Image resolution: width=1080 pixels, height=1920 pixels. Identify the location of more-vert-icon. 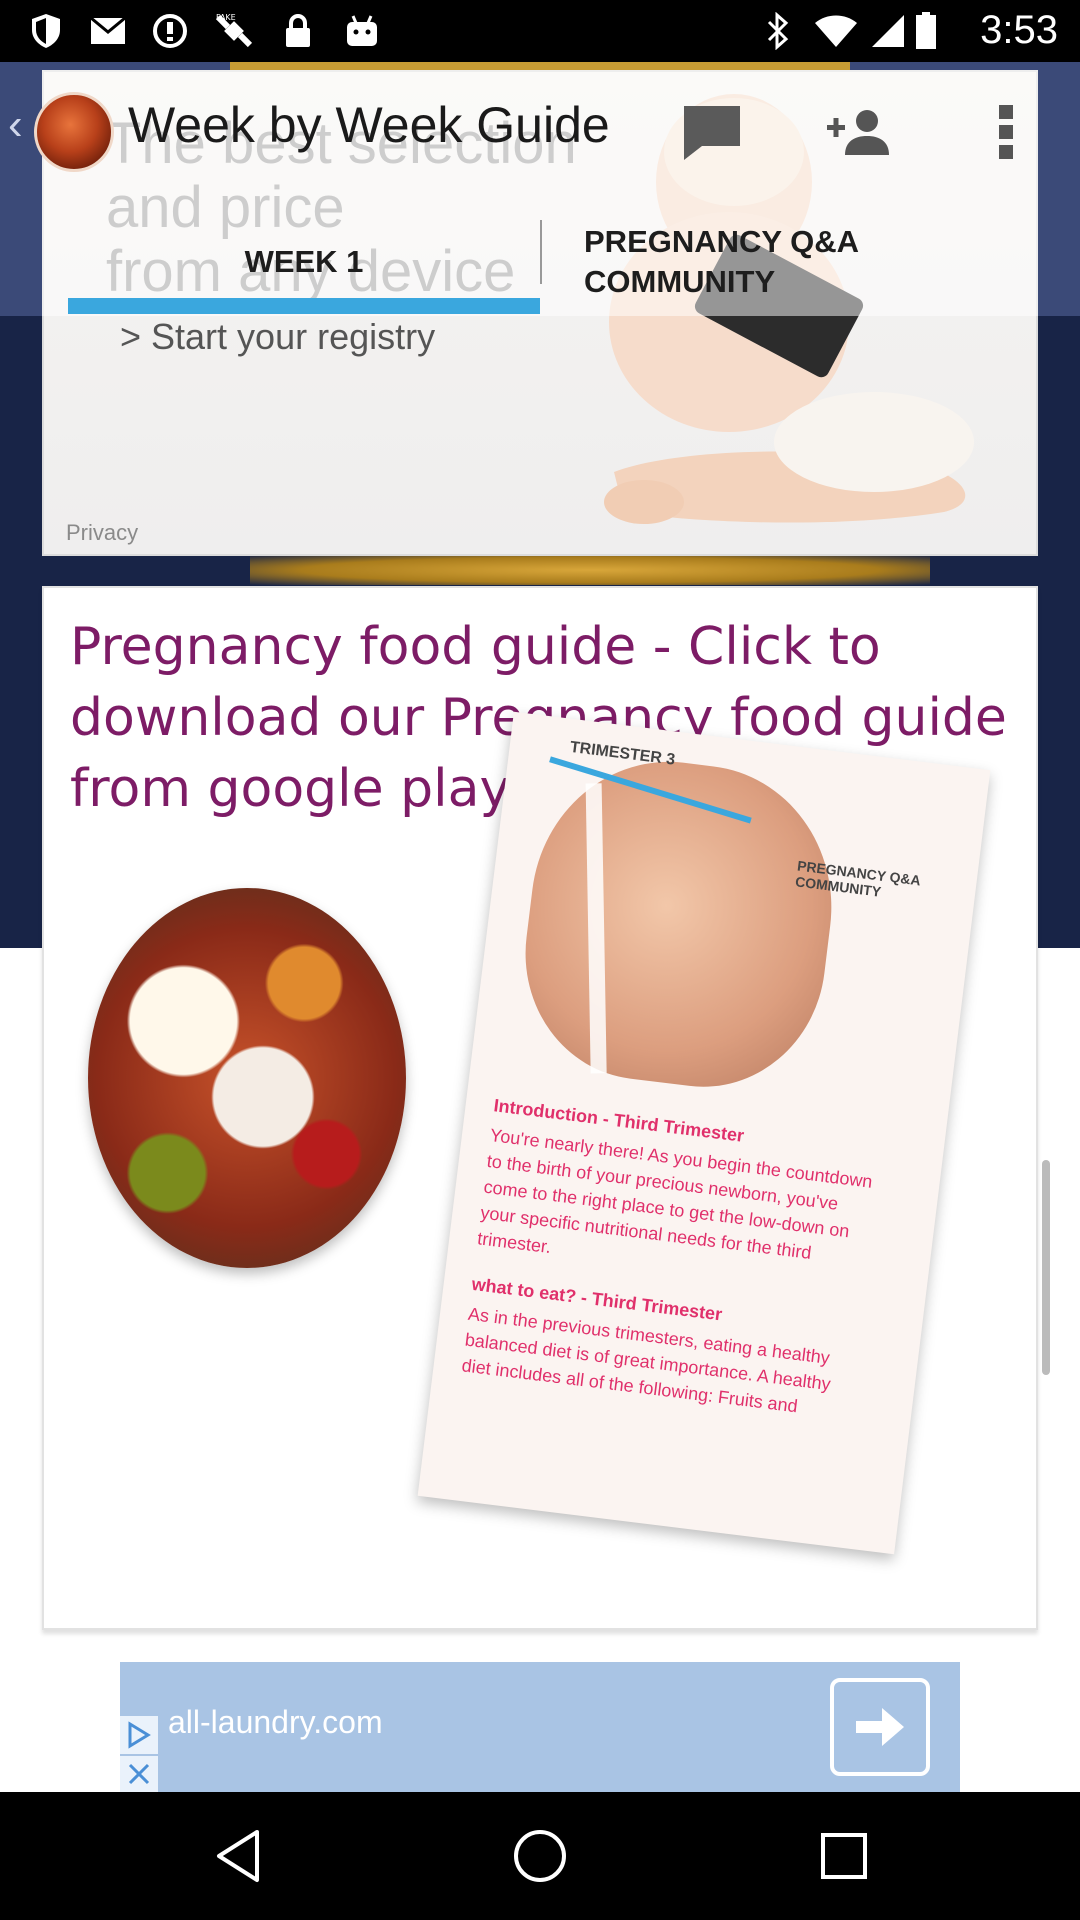
(1006, 132).